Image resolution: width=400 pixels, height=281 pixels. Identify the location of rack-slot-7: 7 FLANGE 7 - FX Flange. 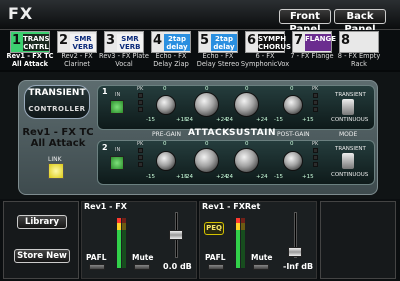
(313, 50).